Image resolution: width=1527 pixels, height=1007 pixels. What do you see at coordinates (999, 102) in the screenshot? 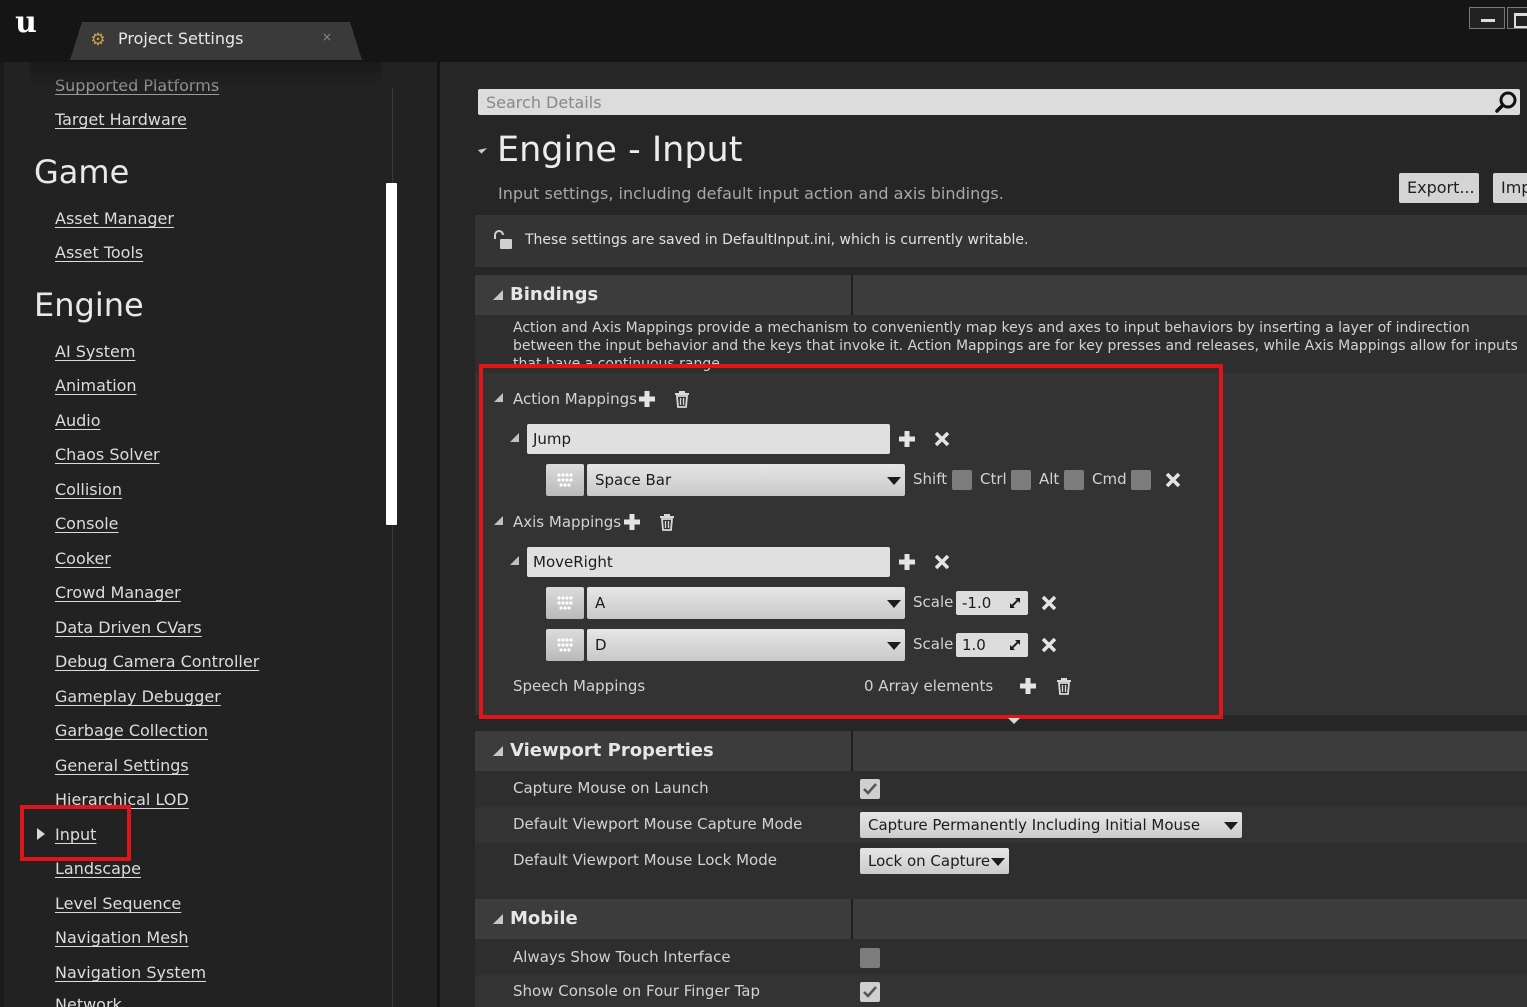
I see `search-input` at bounding box center [999, 102].